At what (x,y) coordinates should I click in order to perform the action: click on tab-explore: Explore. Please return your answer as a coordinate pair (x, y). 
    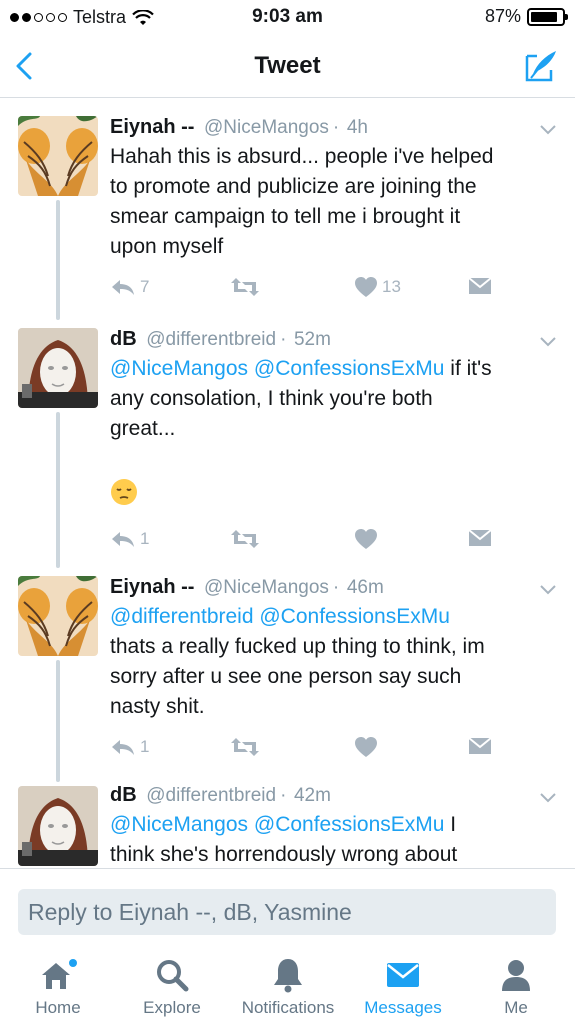
    Looking at the image, I should click on (172, 987).